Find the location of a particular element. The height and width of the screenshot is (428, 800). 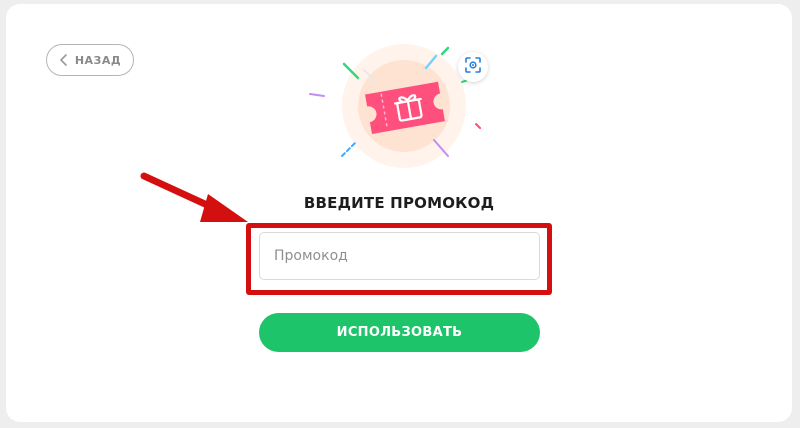

scan-qr-button is located at coordinates (473, 67).